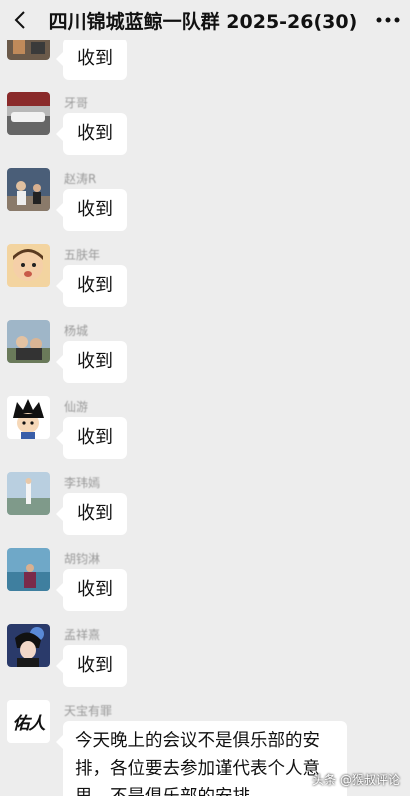 This screenshot has height=796, width=410. I want to click on sender-name: 天宝有罪, so click(88, 711).